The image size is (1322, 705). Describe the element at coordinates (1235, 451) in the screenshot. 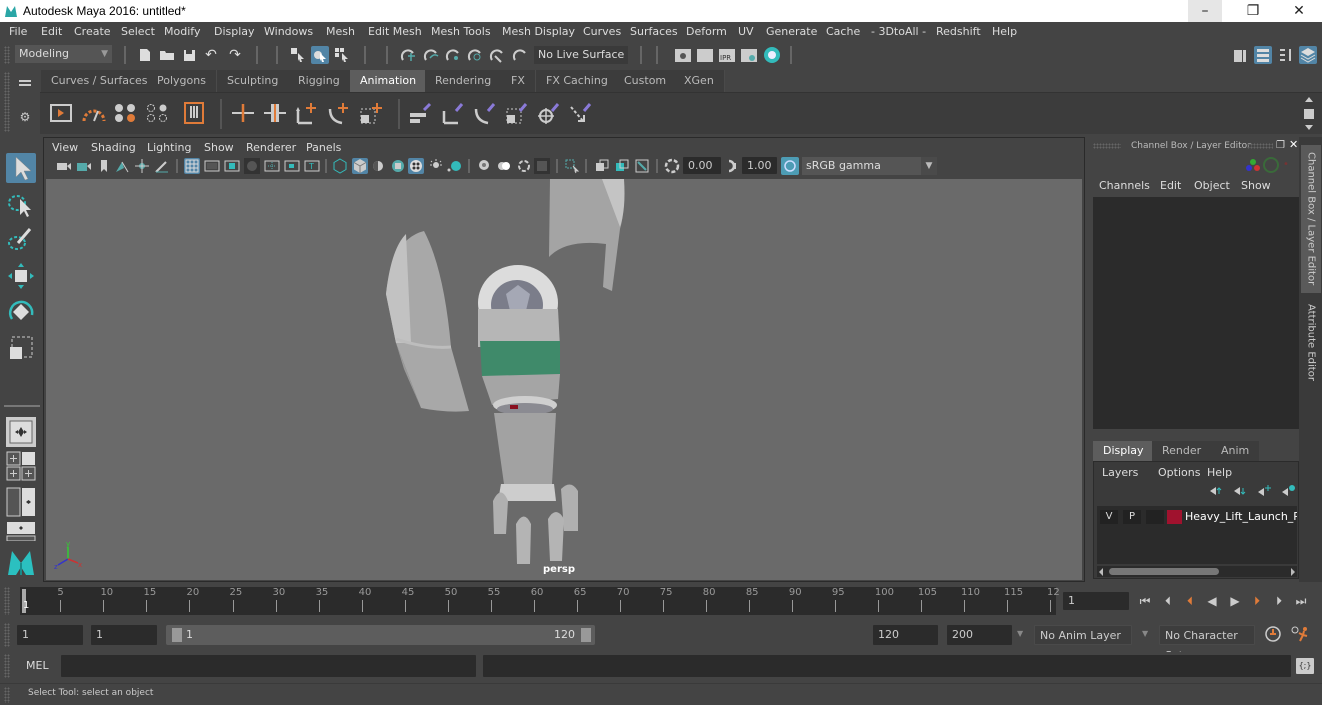

I see `layer-tab-anim: Anim` at that location.